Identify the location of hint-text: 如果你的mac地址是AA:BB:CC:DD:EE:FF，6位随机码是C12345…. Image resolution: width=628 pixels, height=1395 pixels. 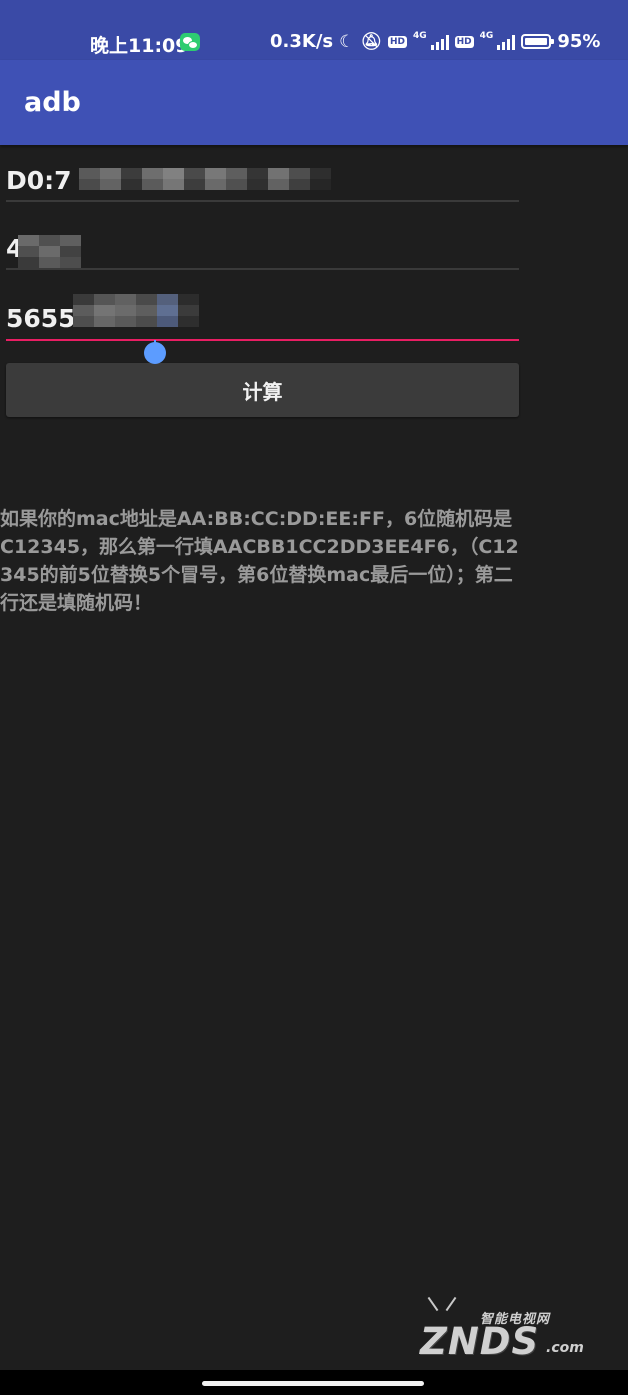
(259, 561).